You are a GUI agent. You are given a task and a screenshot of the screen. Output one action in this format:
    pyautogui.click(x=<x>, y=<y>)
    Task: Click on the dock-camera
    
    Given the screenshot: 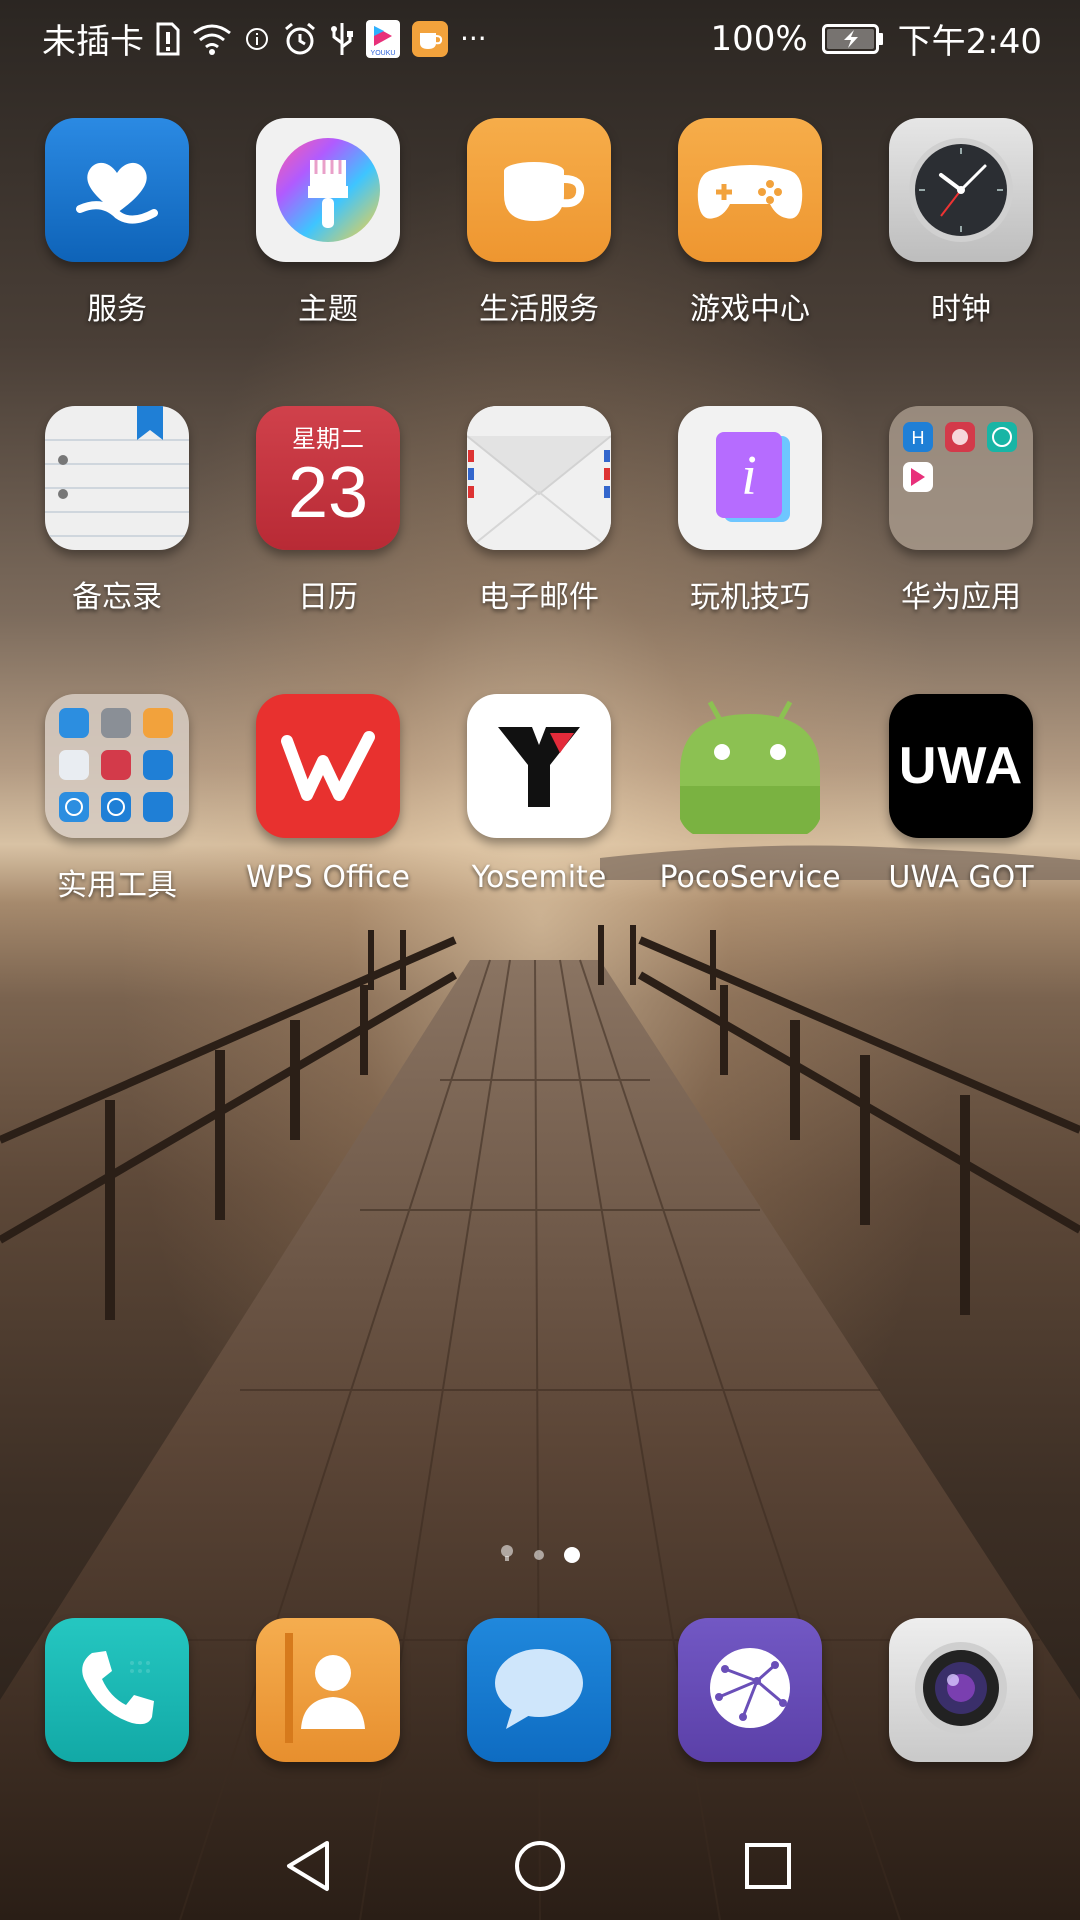 What is the action you would take?
    pyautogui.click(x=961, y=1690)
    